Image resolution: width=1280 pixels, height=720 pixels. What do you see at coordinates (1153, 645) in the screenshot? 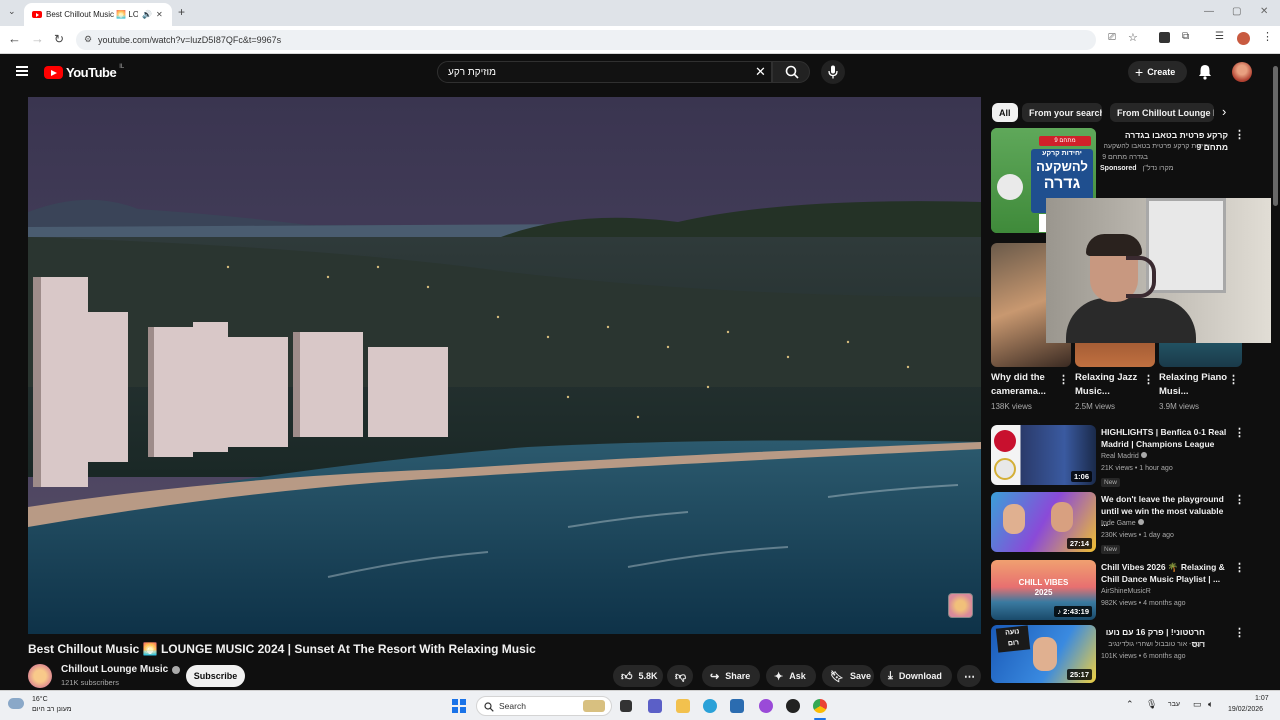
I see `rec-channel-4: דוקי - אור טובבול ושחרי גולדינגיב` at bounding box center [1153, 645].